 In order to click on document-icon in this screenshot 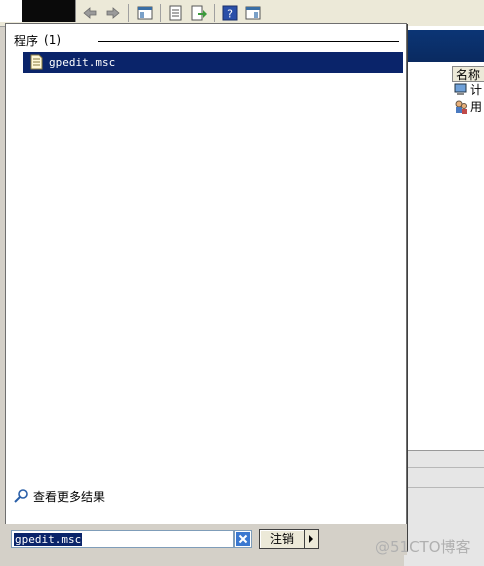, I will do `click(36, 62)`.